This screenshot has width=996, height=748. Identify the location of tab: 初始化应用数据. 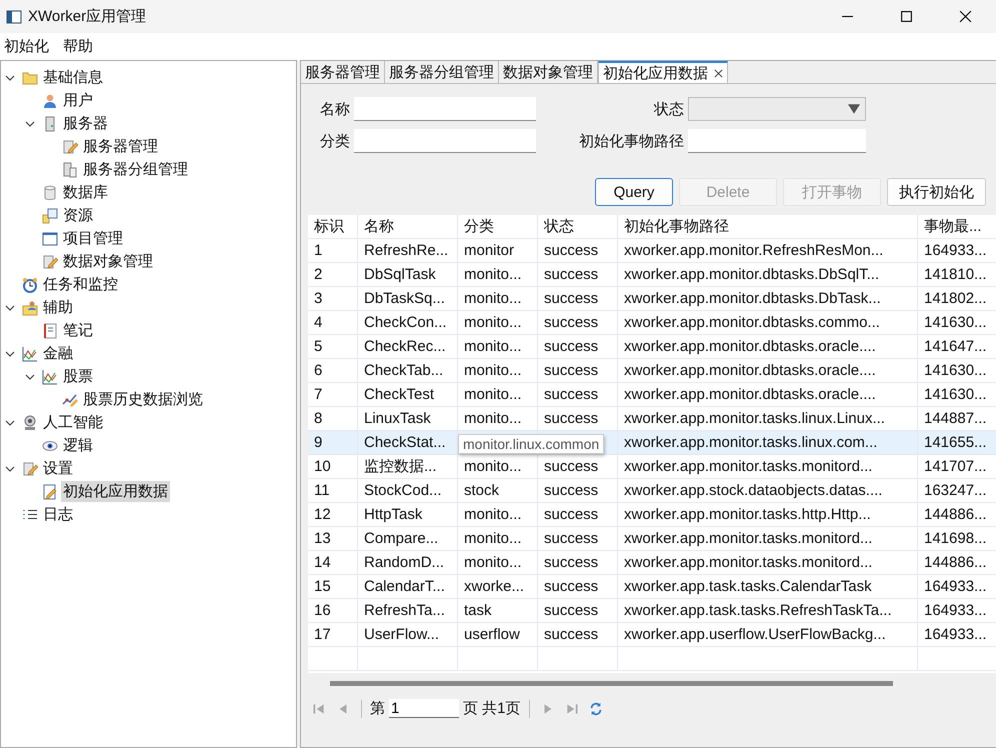
(663, 72).